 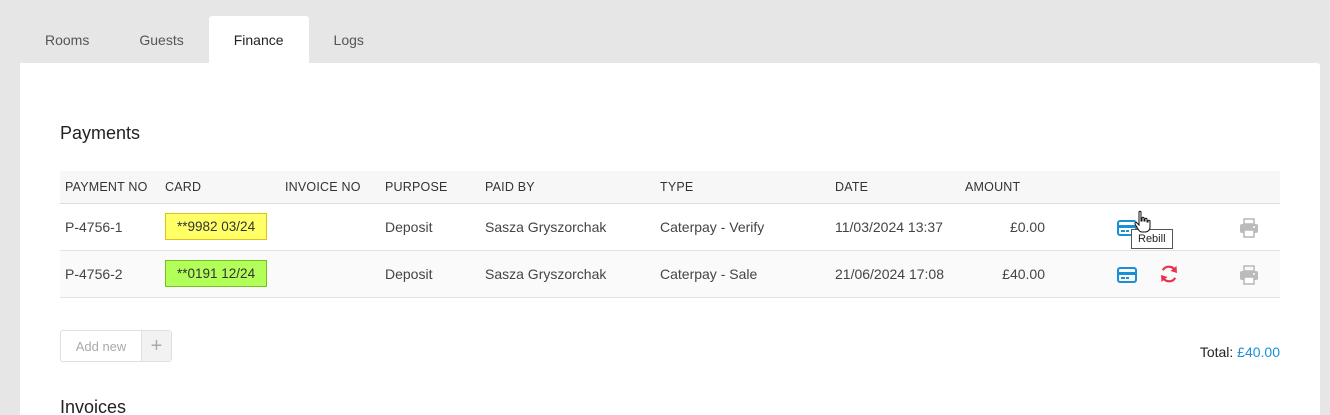 What do you see at coordinates (742, 187) in the screenshot?
I see `col-type: TYPE` at bounding box center [742, 187].